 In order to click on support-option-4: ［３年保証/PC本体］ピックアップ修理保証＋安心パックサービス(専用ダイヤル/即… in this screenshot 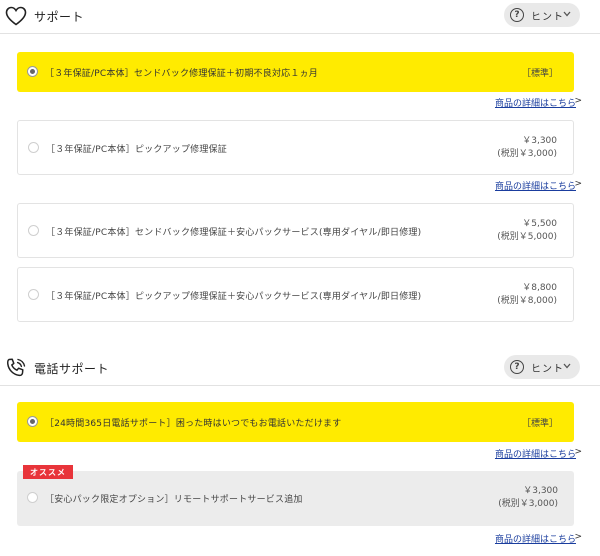, I will do `click(295, 294)`.